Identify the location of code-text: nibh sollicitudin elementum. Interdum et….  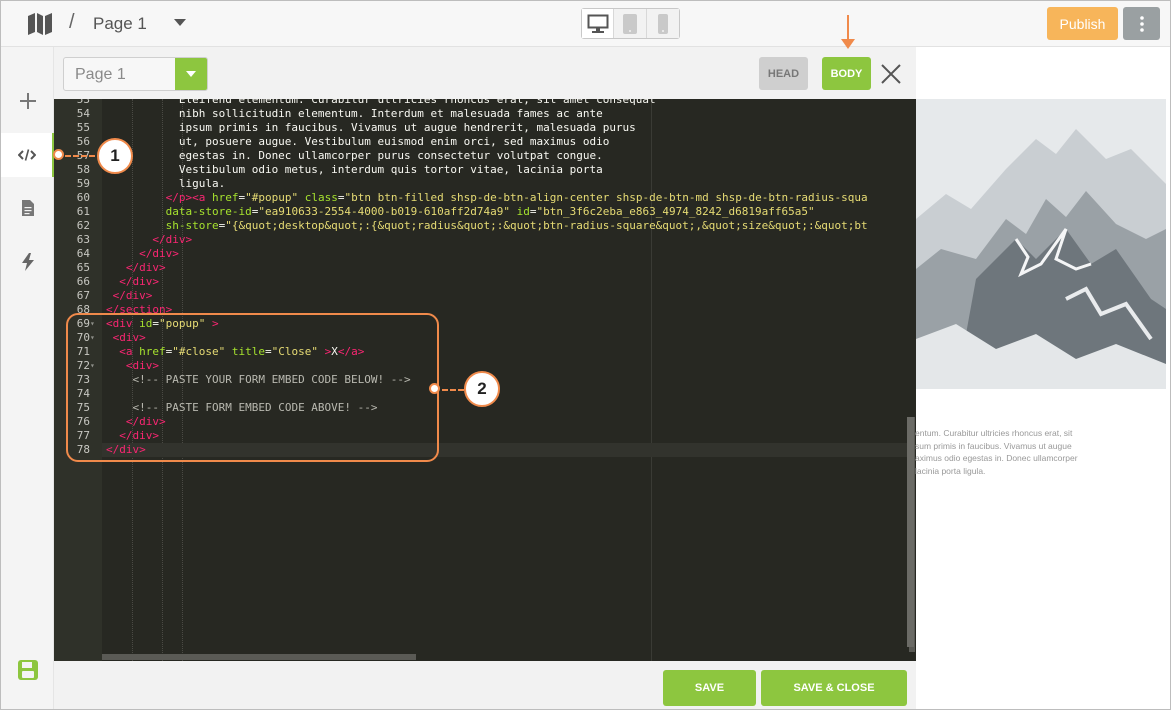
(354, 113).